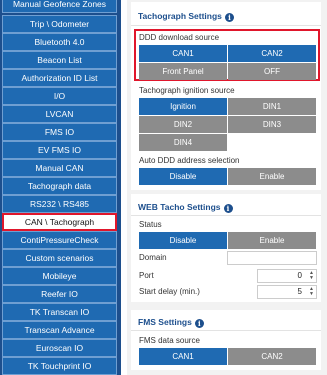  I want to click on sidebar-item-tk-touchprint-io: TK Touchprint IO, so click(59, 366).